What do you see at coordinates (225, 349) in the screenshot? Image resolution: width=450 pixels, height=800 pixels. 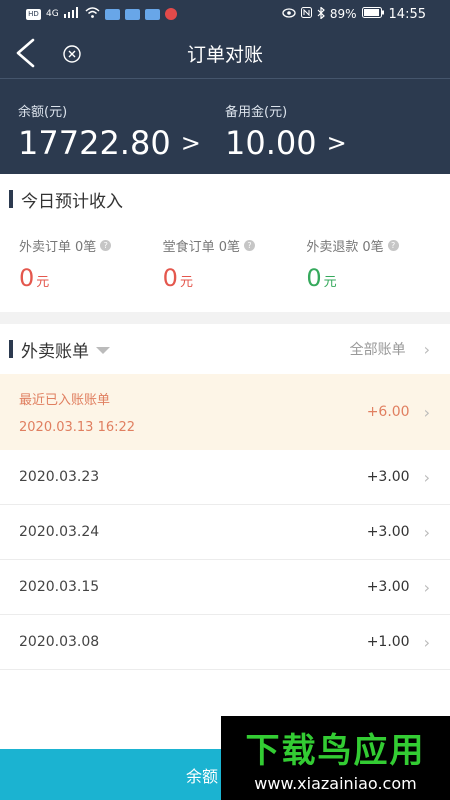 I see `bills-header: 外卖账单 全部账单 ›` at bounding box center [225, 349].